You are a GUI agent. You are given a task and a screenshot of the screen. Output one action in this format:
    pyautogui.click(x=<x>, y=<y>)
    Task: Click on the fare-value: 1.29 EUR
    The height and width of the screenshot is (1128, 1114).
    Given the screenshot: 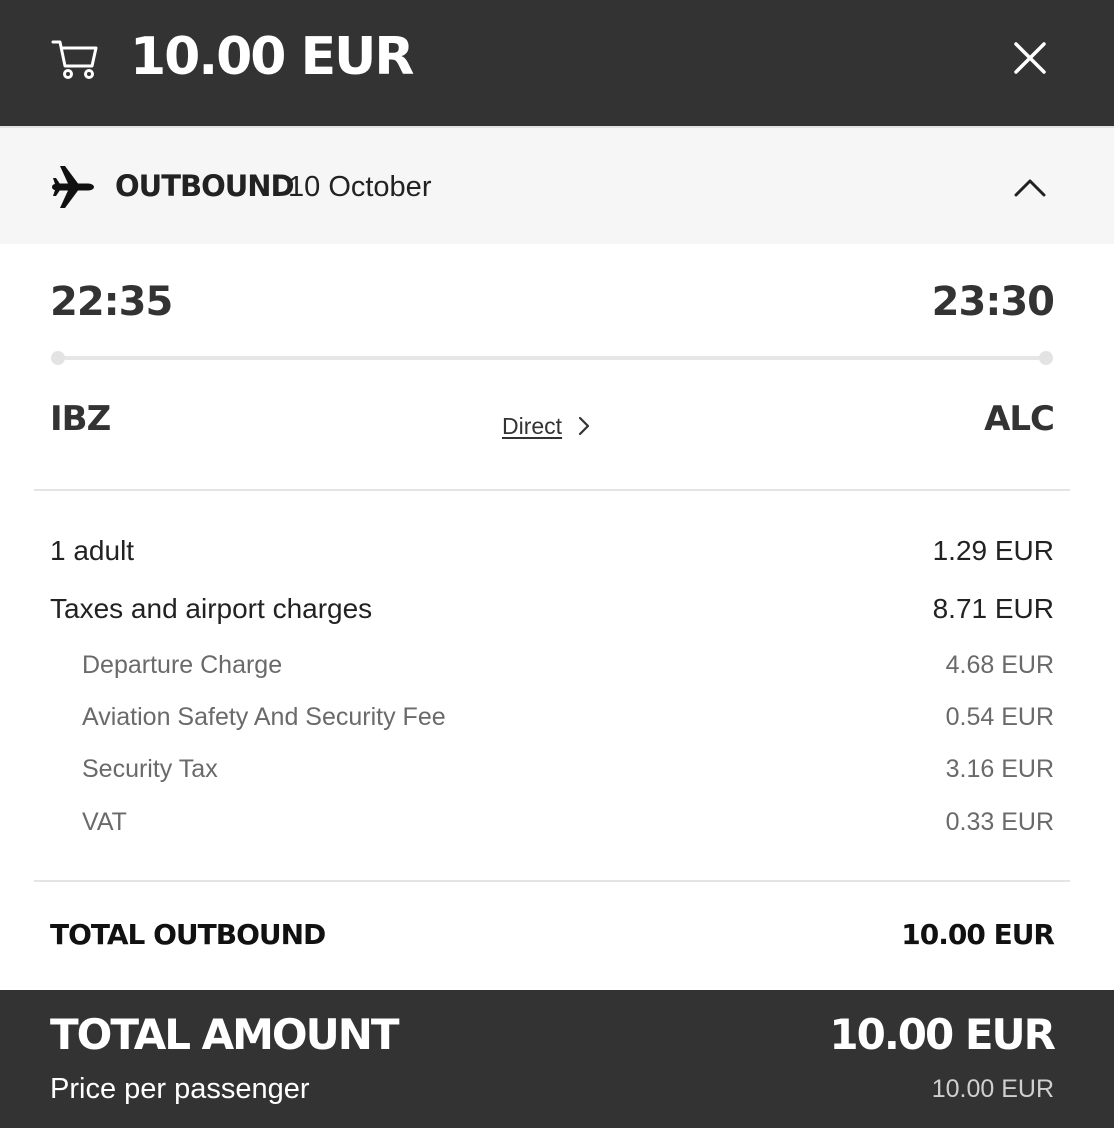 What is the action you would take?
    pyautogui.click(x=993, y=550)
    